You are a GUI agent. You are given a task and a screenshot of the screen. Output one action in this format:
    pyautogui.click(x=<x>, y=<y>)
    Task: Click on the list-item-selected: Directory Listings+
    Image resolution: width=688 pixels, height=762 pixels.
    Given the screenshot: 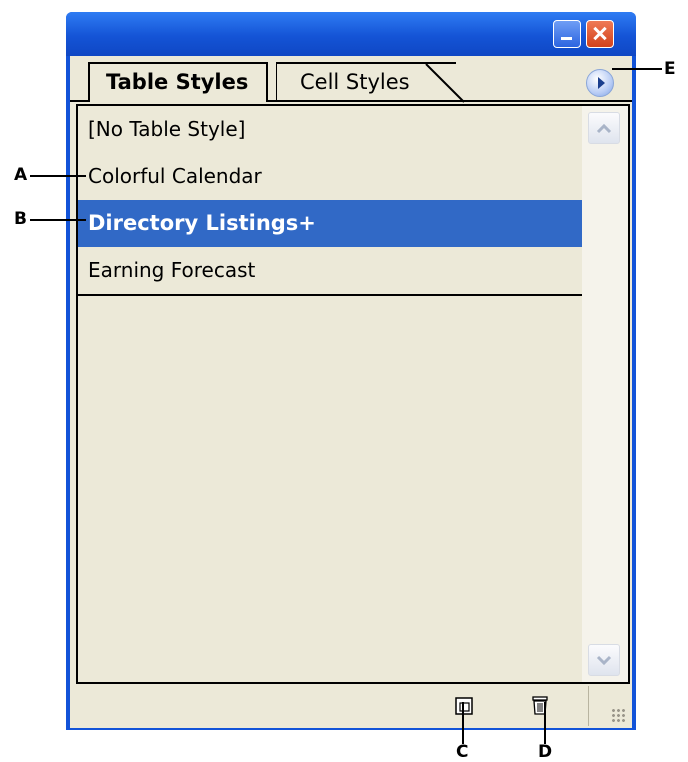 What is the action you would take?
    pyautogui.click(x=330, y=223)
    